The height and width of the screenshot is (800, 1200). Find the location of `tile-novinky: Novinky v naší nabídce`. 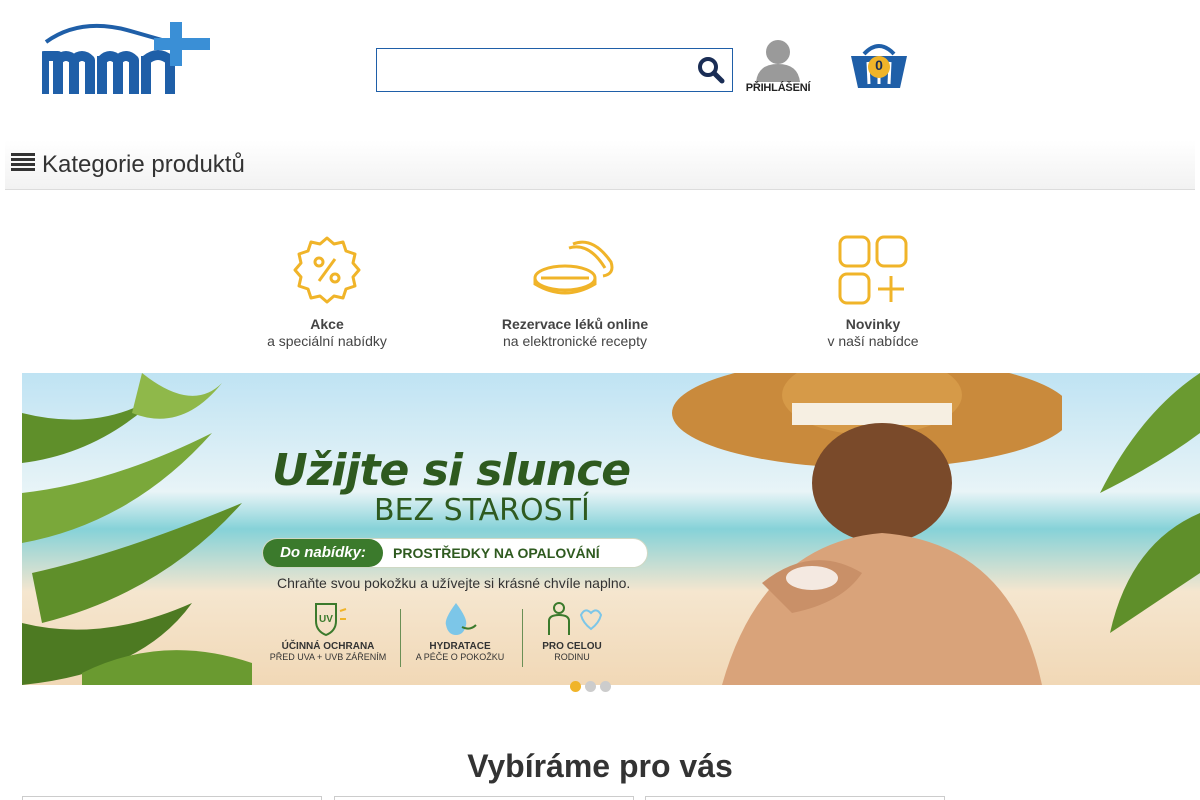

tile-novinky: Novinky v naší nabídce is located at coordinates (873, 291).